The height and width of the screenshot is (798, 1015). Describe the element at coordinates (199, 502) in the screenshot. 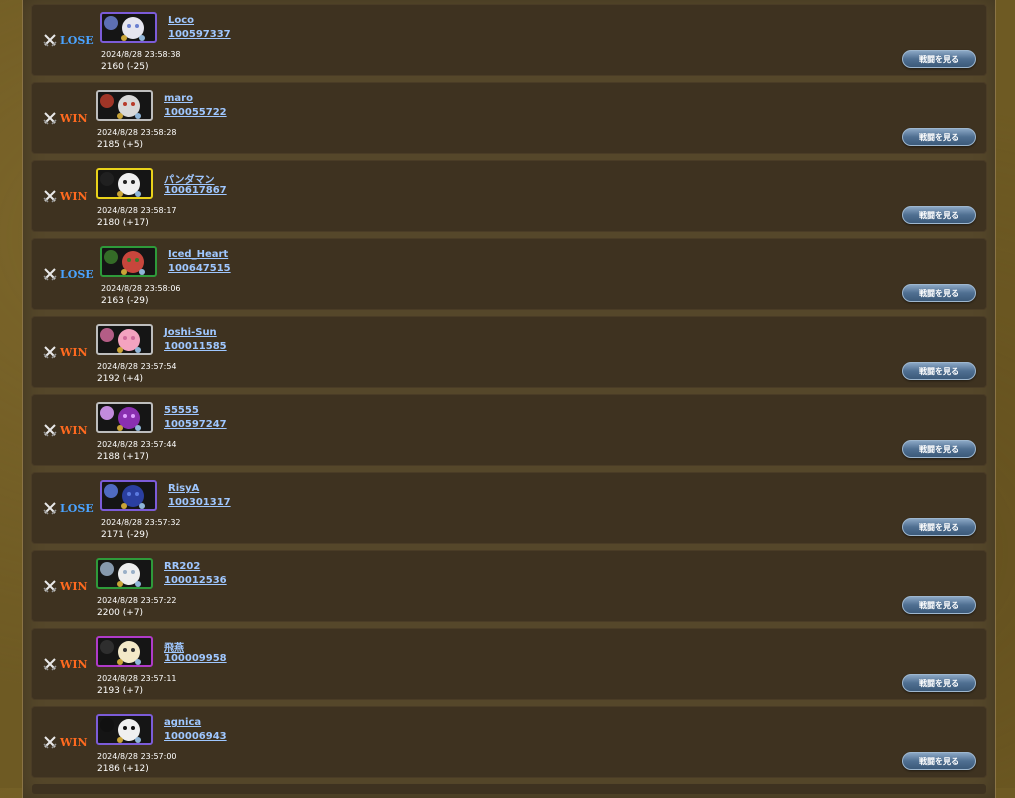

I see `player-id-link: 100301317` at that location.